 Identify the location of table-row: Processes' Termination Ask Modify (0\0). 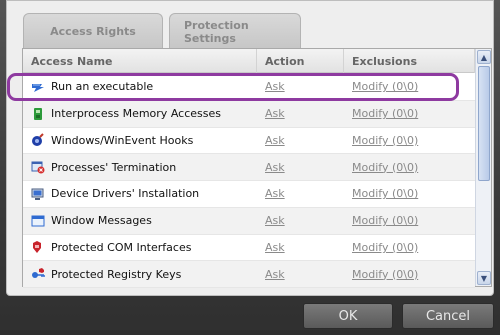
(249, 167).